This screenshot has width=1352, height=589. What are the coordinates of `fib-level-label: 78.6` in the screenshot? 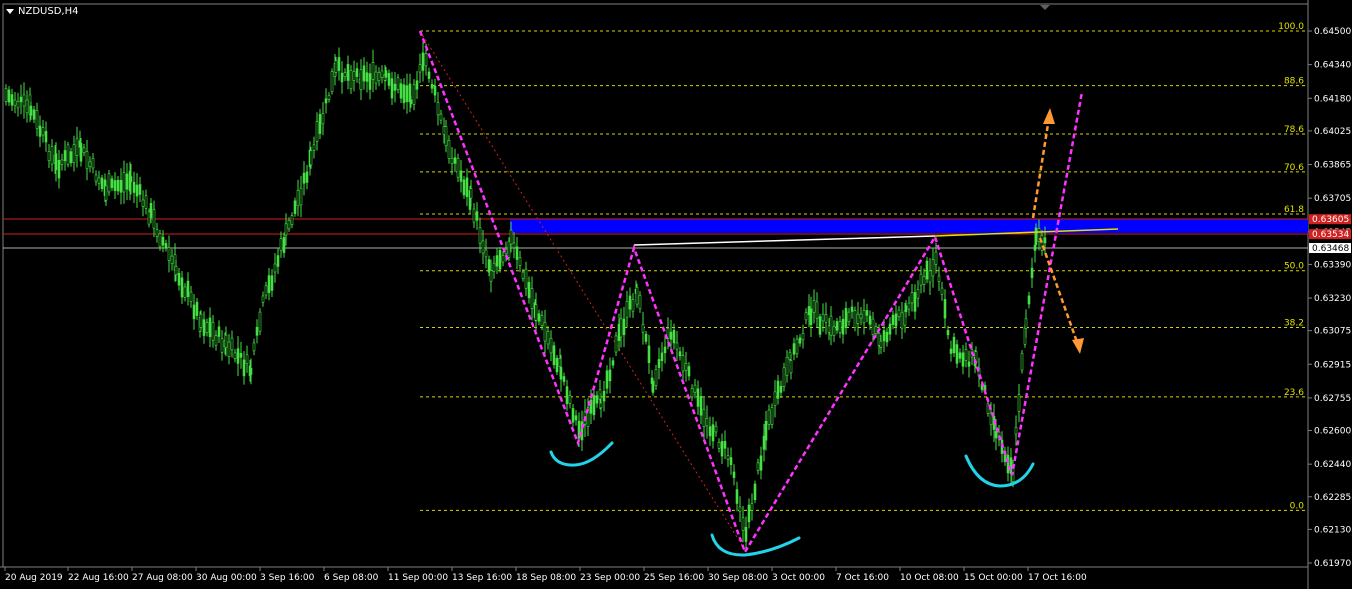 It's located at (1294, 130).